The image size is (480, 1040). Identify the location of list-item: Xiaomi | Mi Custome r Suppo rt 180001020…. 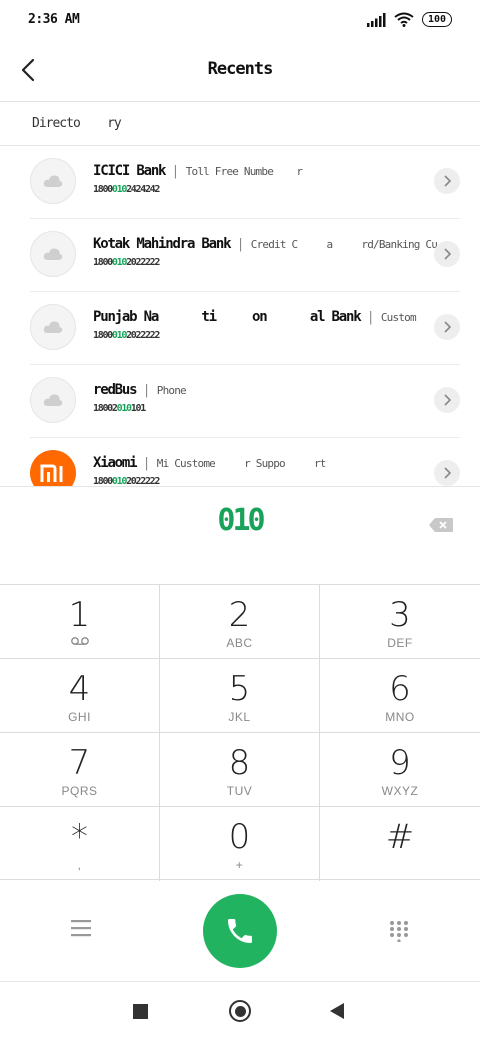
(240, 462).